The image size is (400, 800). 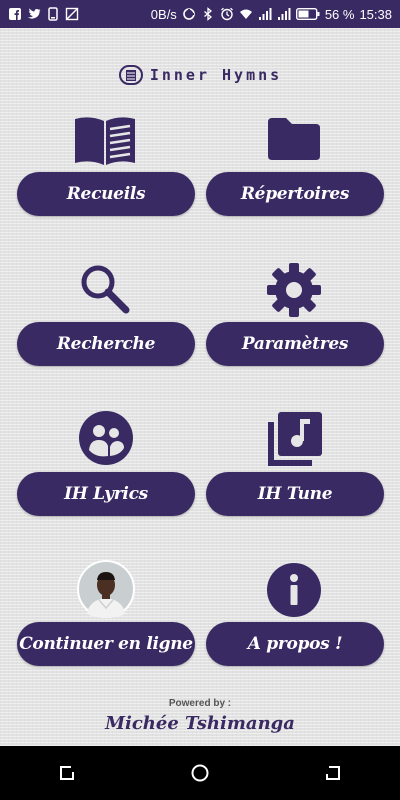 I want to click on powered-by-label: Powered by :, so click(x=200, y=703).